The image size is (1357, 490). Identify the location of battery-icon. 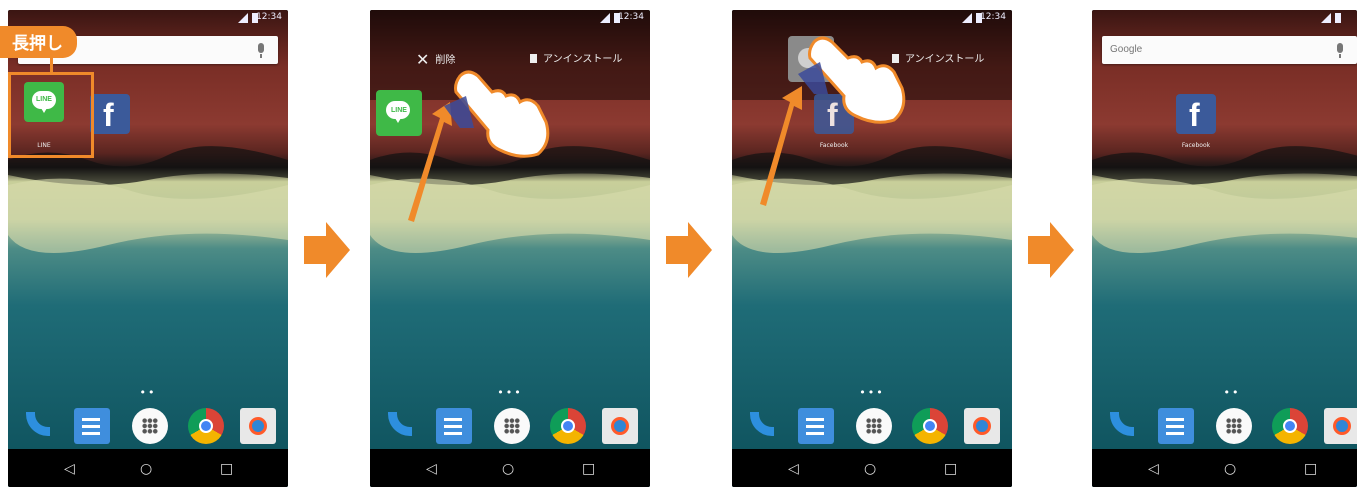
(1338, 18).